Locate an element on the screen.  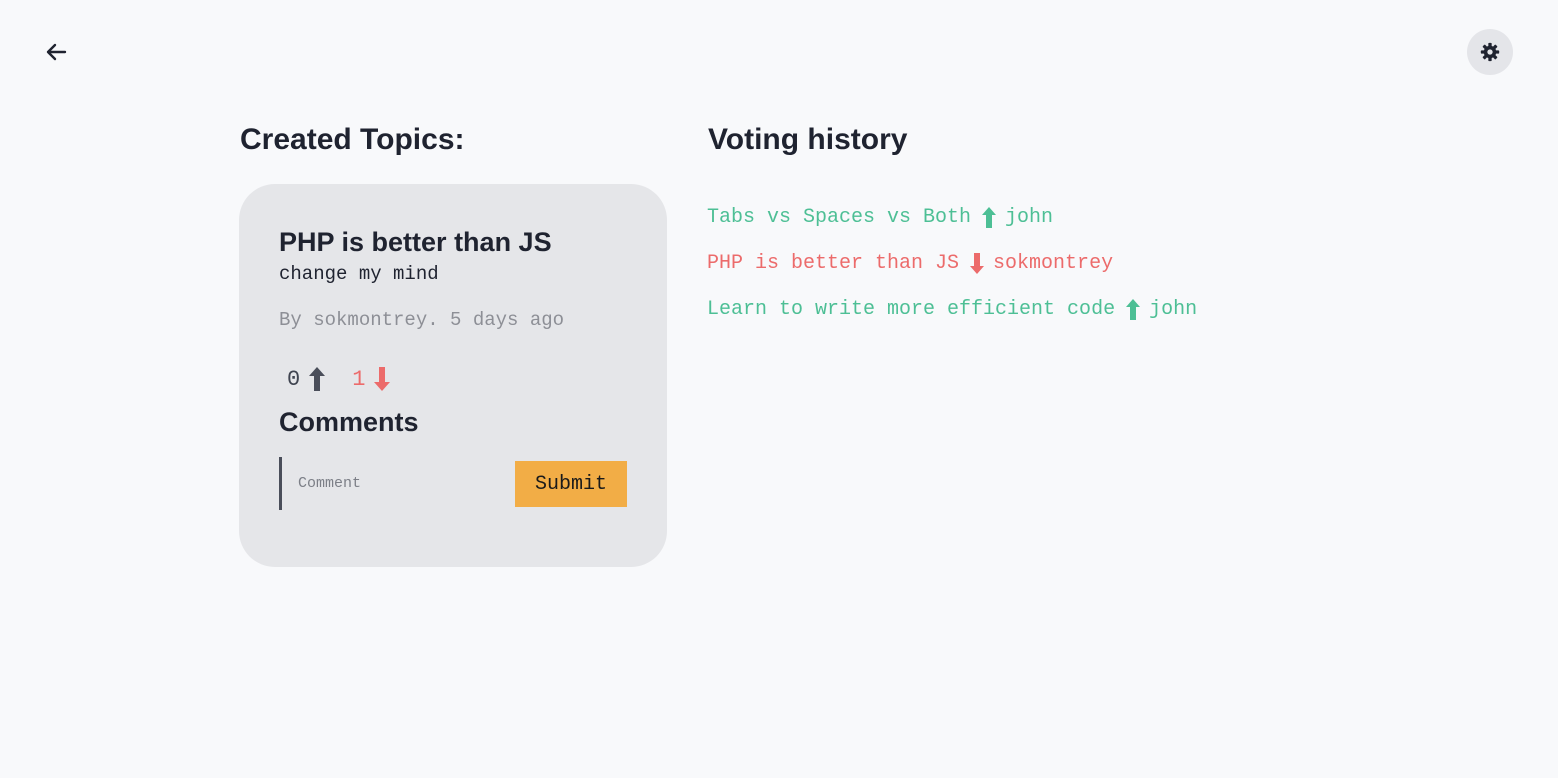
voting-history-item: PHP is better than JS sokmontrey is located at coordinates (952, 263).